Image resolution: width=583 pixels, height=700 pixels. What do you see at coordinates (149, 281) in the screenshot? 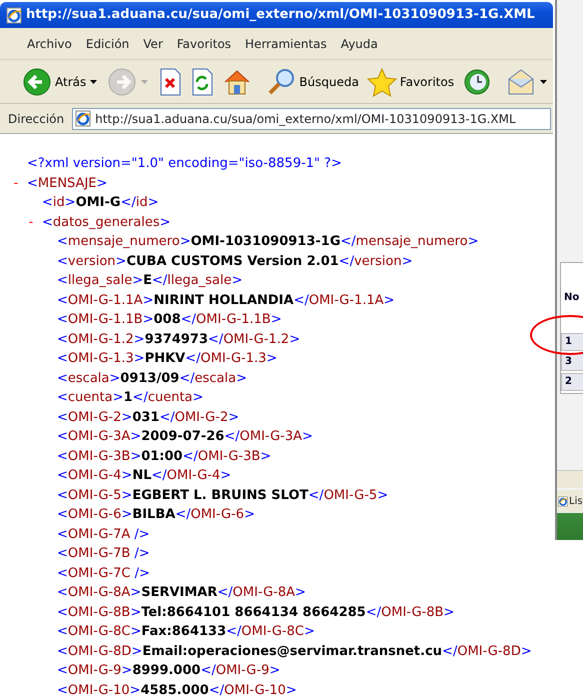
I see `xml-element-line: <llega_sale>E</llega_sale>` at bounding box center [149, 281].